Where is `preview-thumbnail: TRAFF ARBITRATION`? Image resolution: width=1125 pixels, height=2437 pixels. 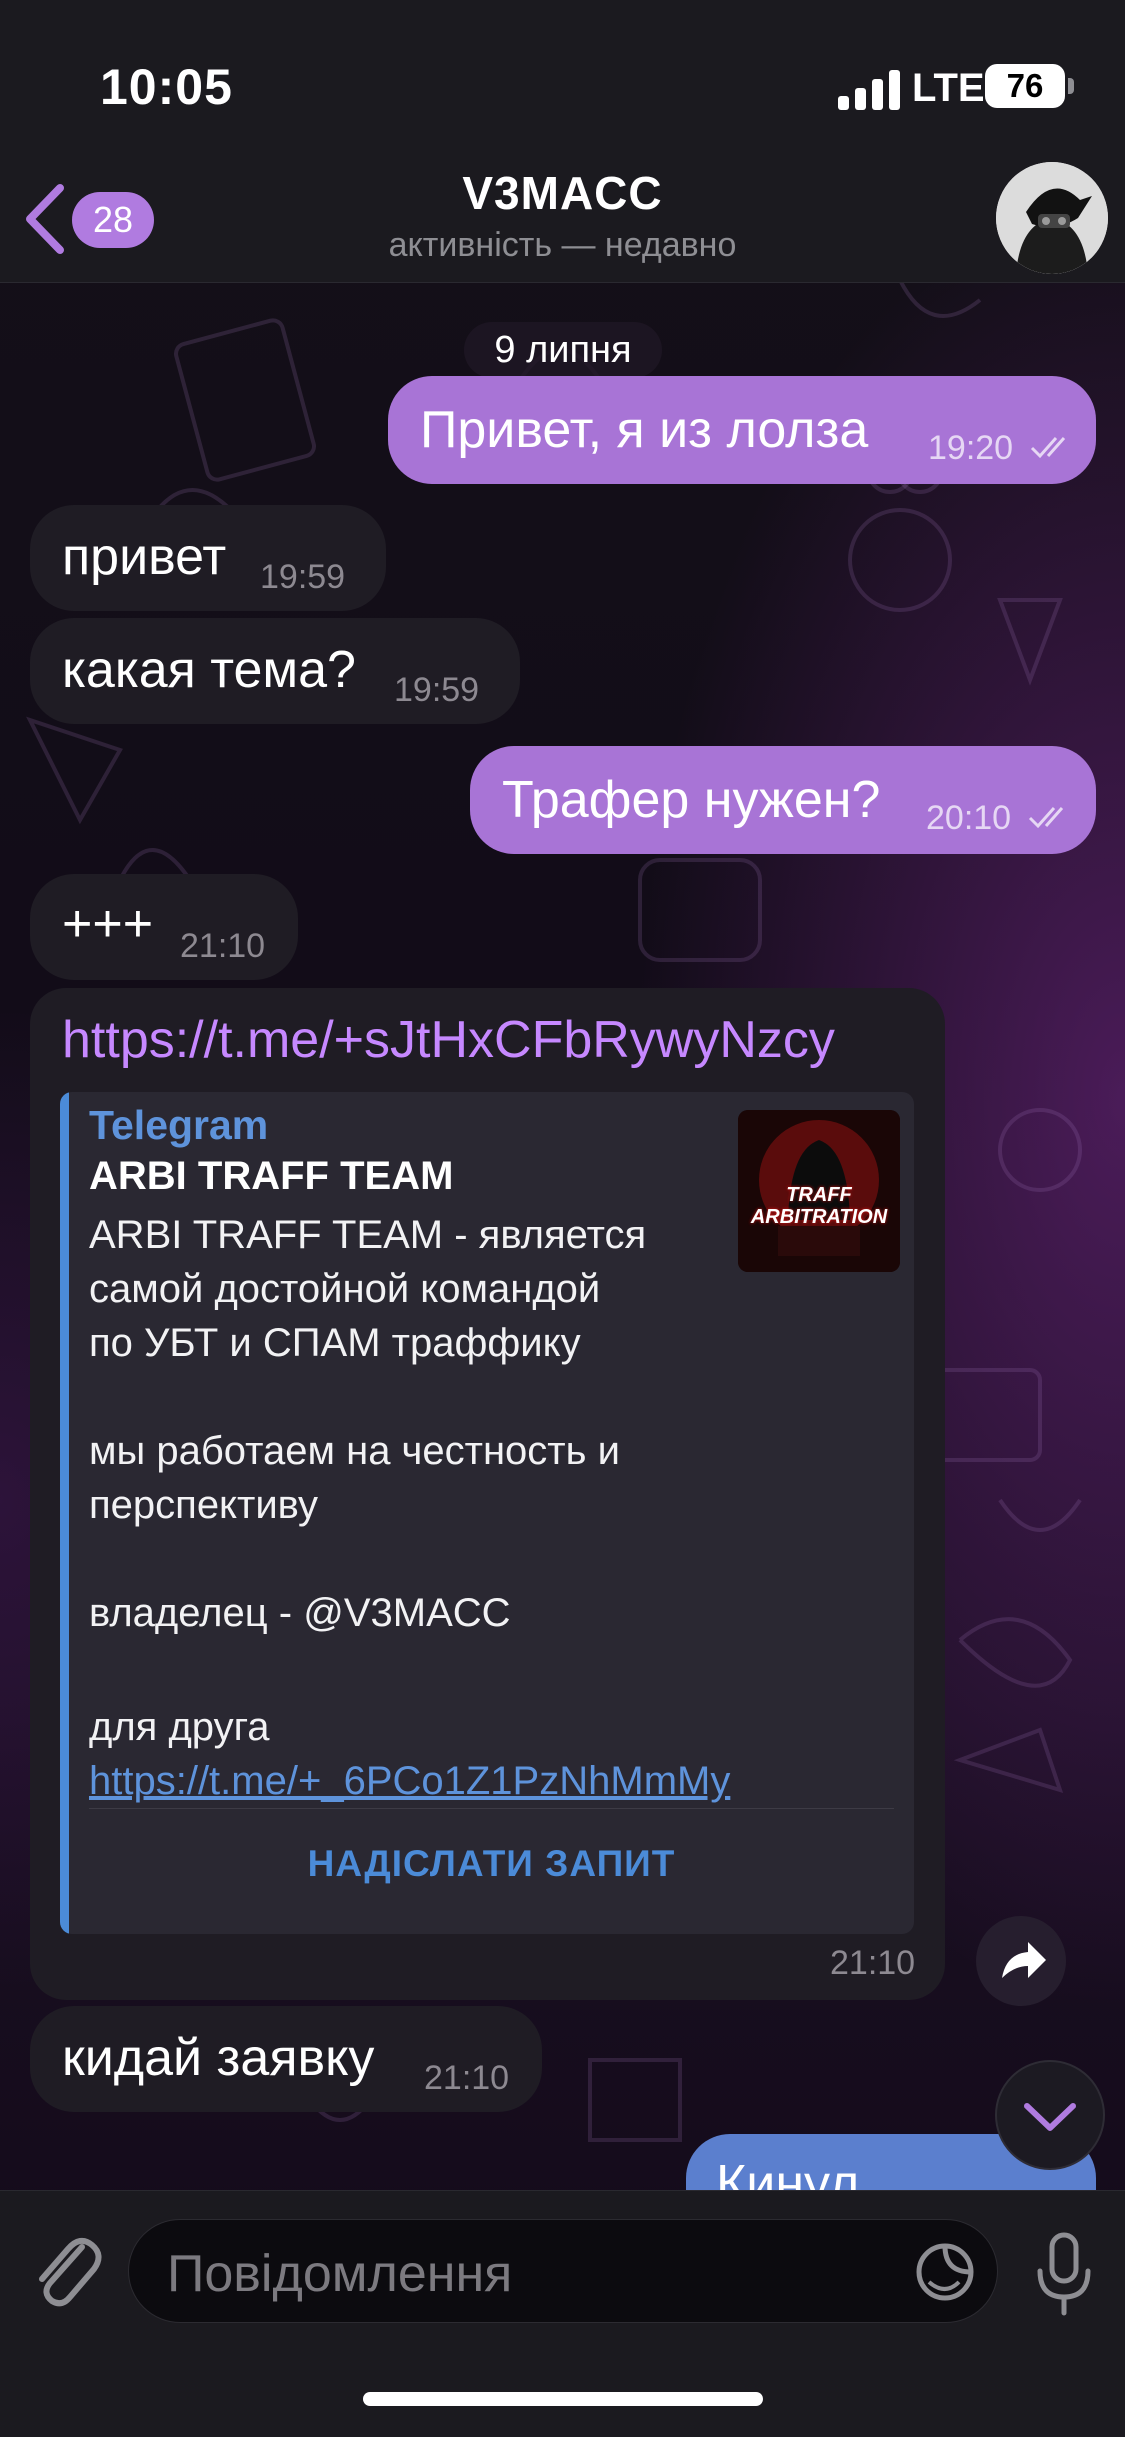
preview-thumbnail: TRAFF ARBITRATION is located at coordinates (819, 1191).